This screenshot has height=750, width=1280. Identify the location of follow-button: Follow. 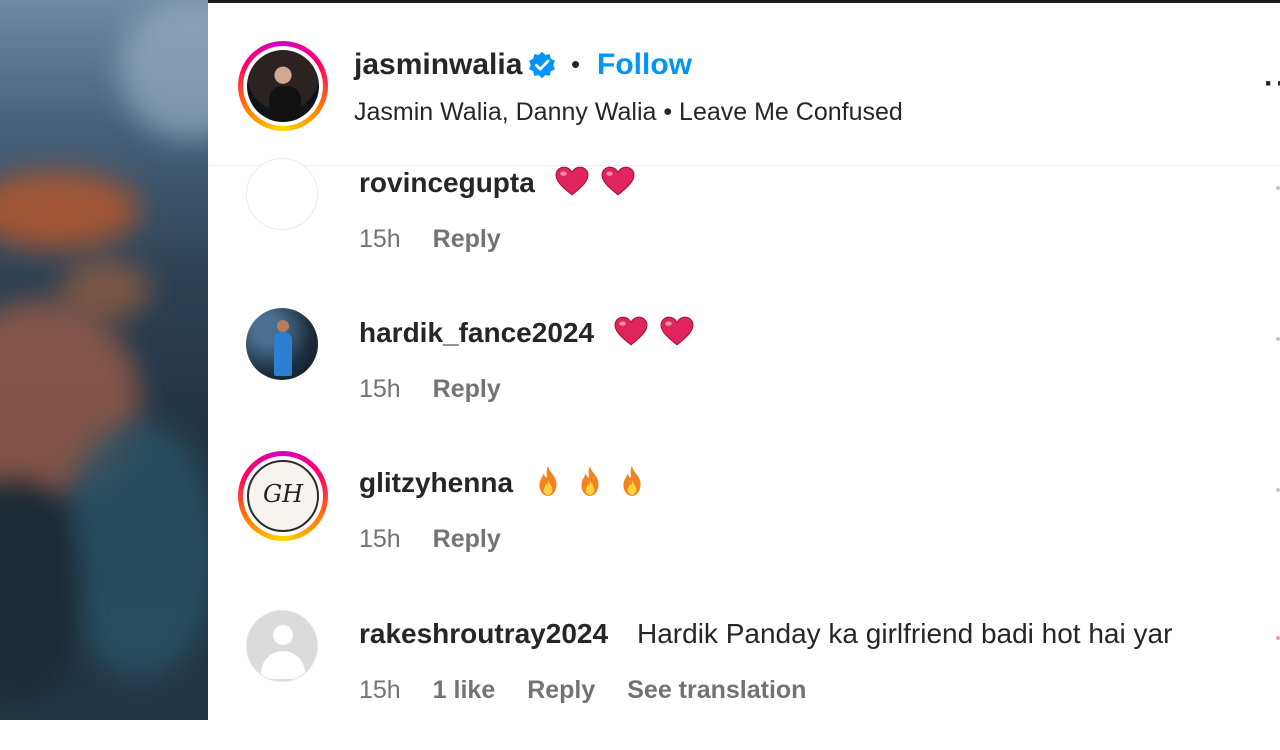
(644, 65).